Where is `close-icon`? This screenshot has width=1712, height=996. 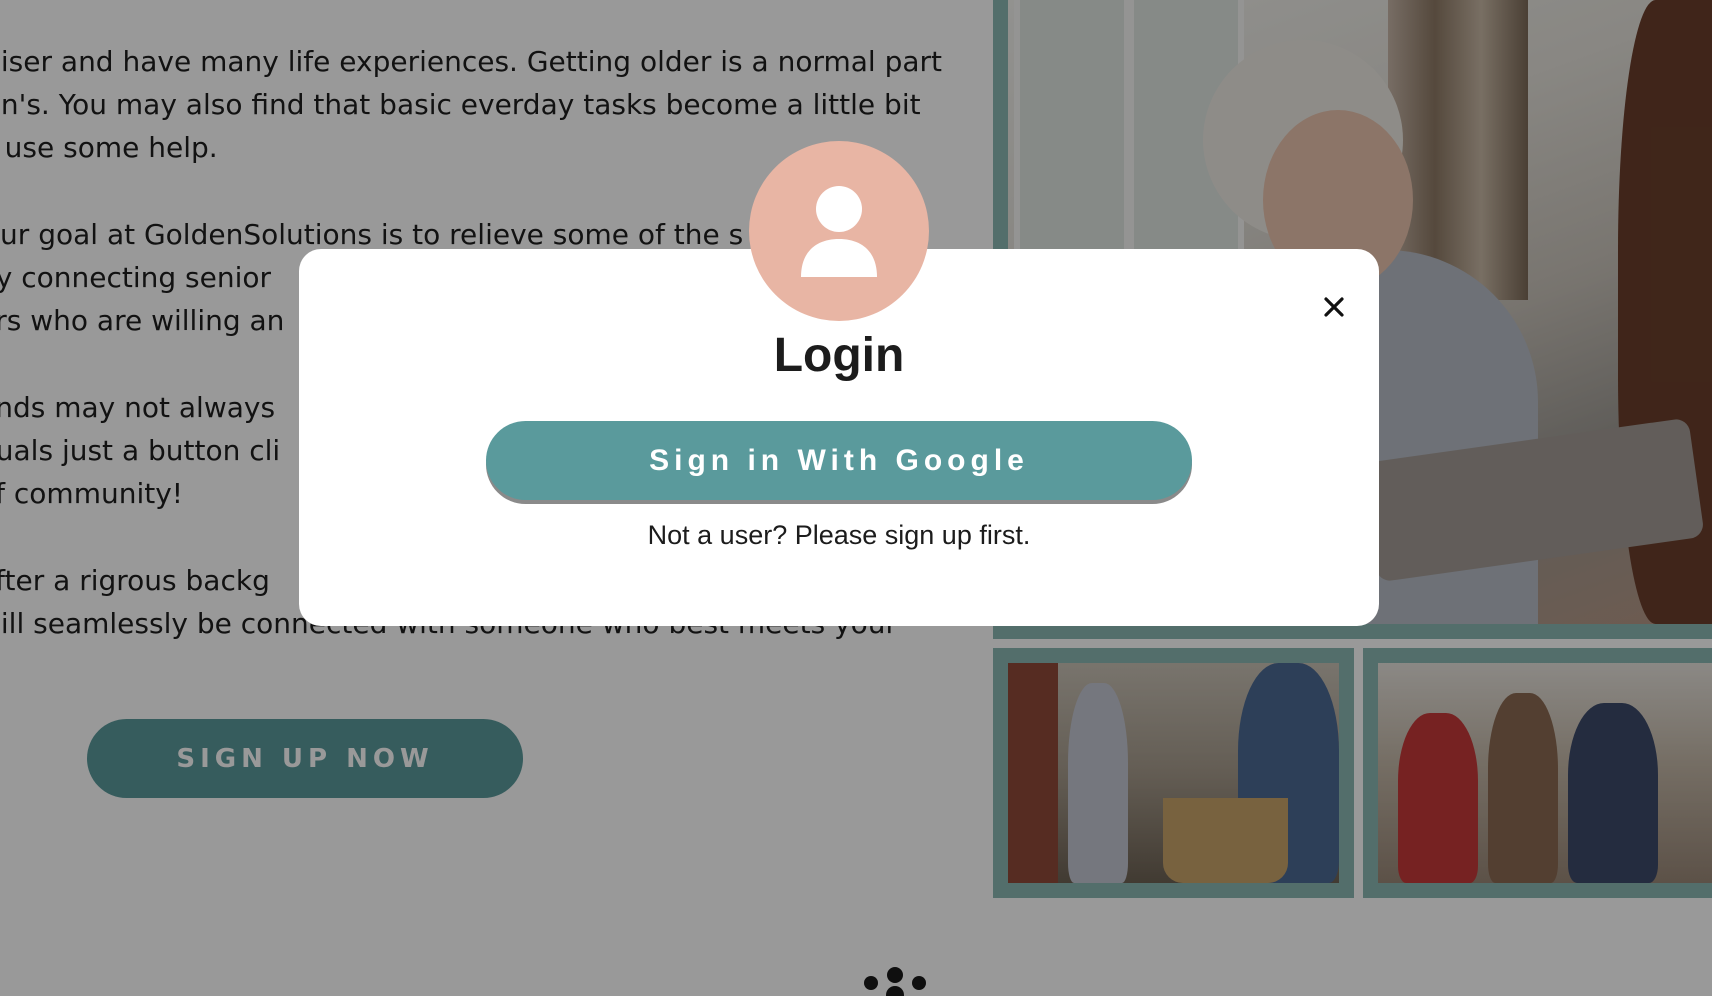
close-icon is located at coordinates (1334, 307).